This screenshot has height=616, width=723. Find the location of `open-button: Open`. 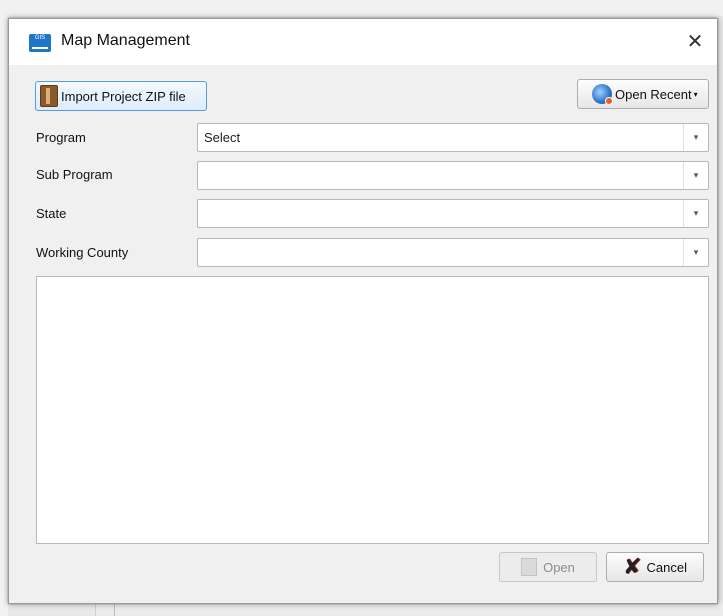

open-button: Open is located at coordinates (548, 567).